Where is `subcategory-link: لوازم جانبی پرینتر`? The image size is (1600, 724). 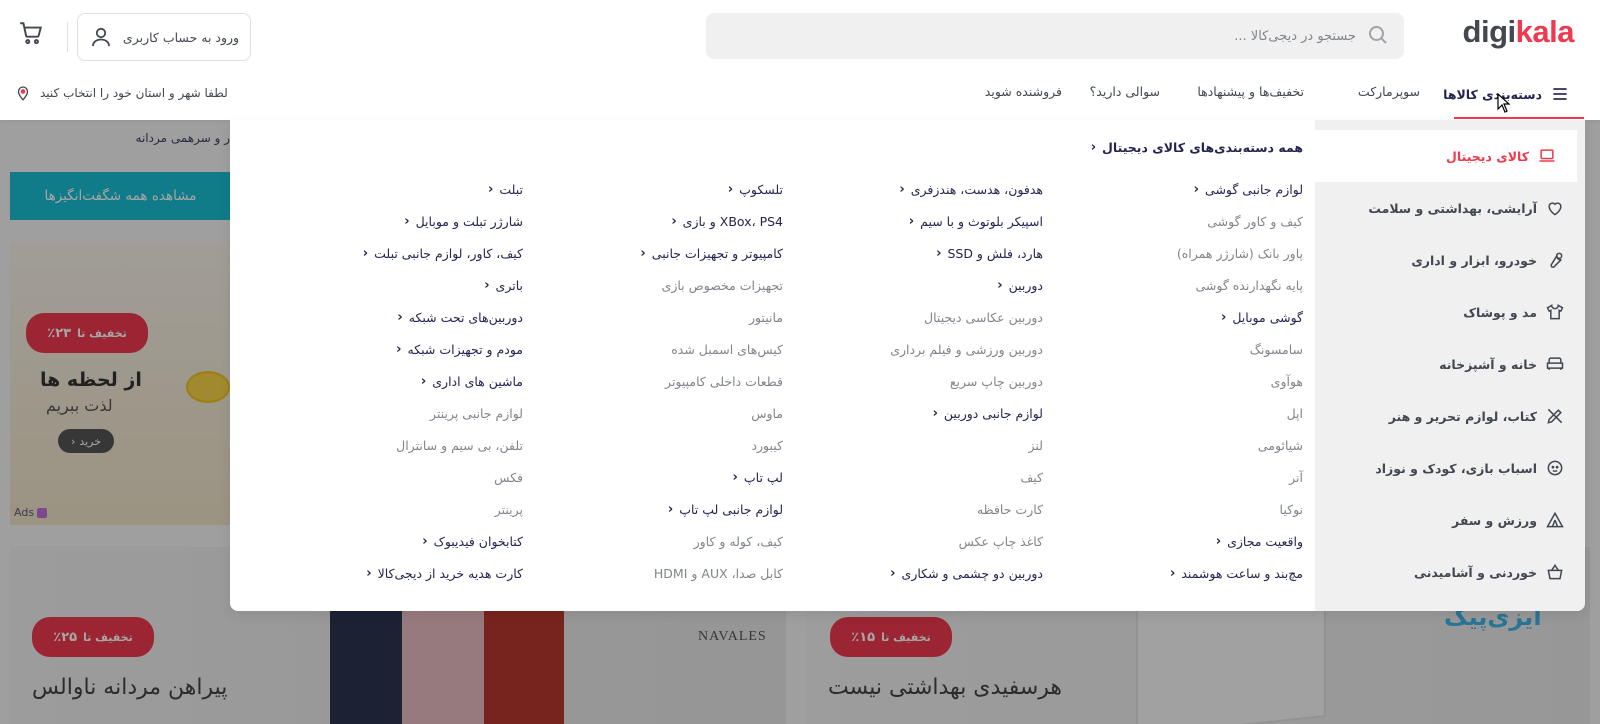 subcategory-link: لوازم جانبی پرینتر is located at coordinates (476, 413).